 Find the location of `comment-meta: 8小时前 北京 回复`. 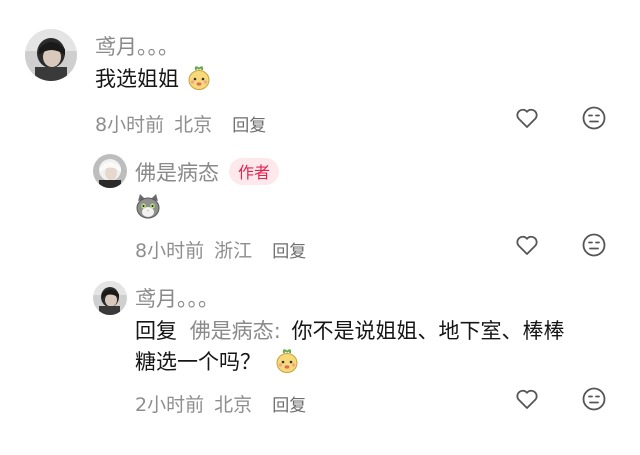

comment-meta: 8小时前 北京 回复 is located at coordinates (180, 123).